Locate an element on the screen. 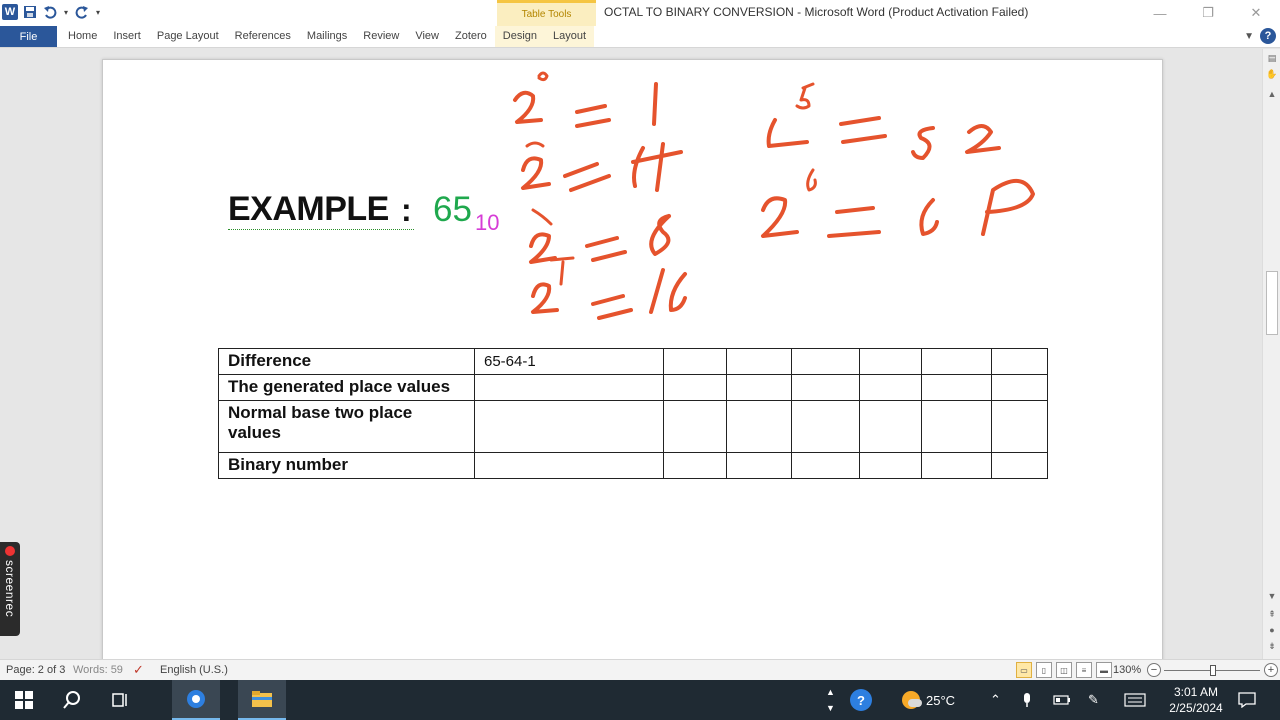  start-button is located at coordinates (24, 700).